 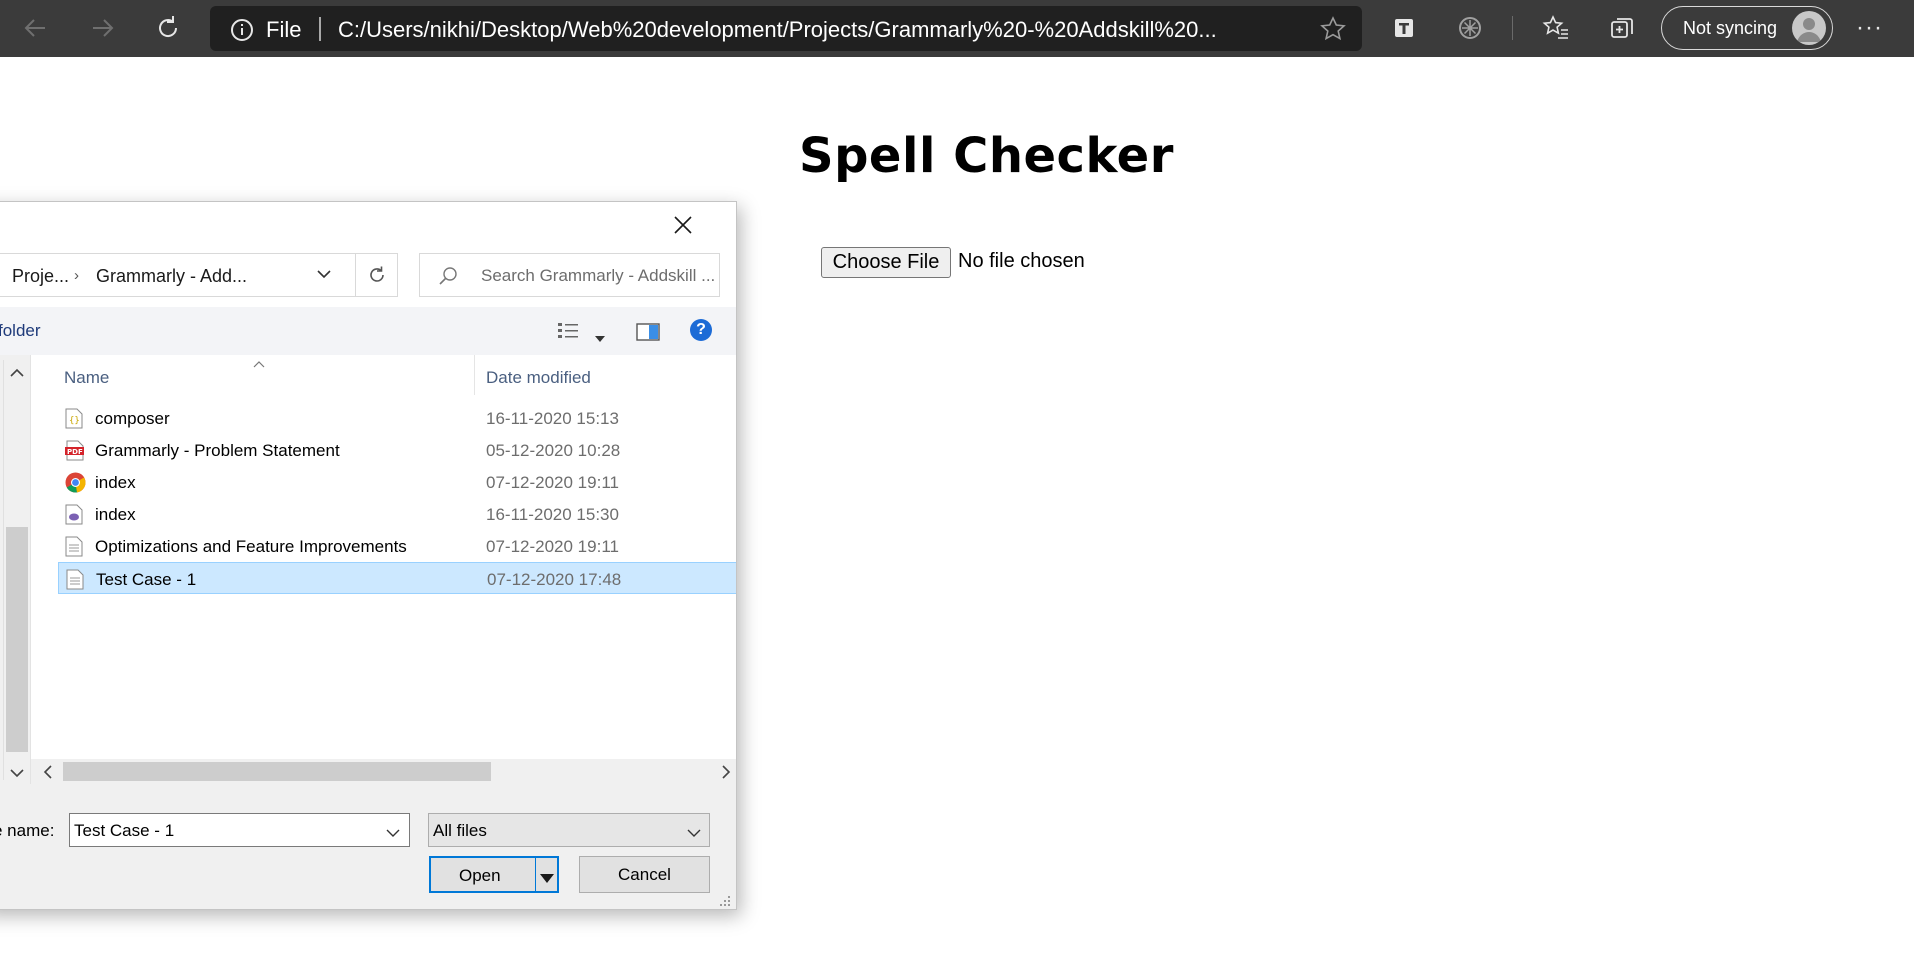 What do you see at coordinates (397, 578) in the screenshot?
I see `file-row-selected: Test Case - 1 07-12-2020 17:48` at bounding box center [397, 578].